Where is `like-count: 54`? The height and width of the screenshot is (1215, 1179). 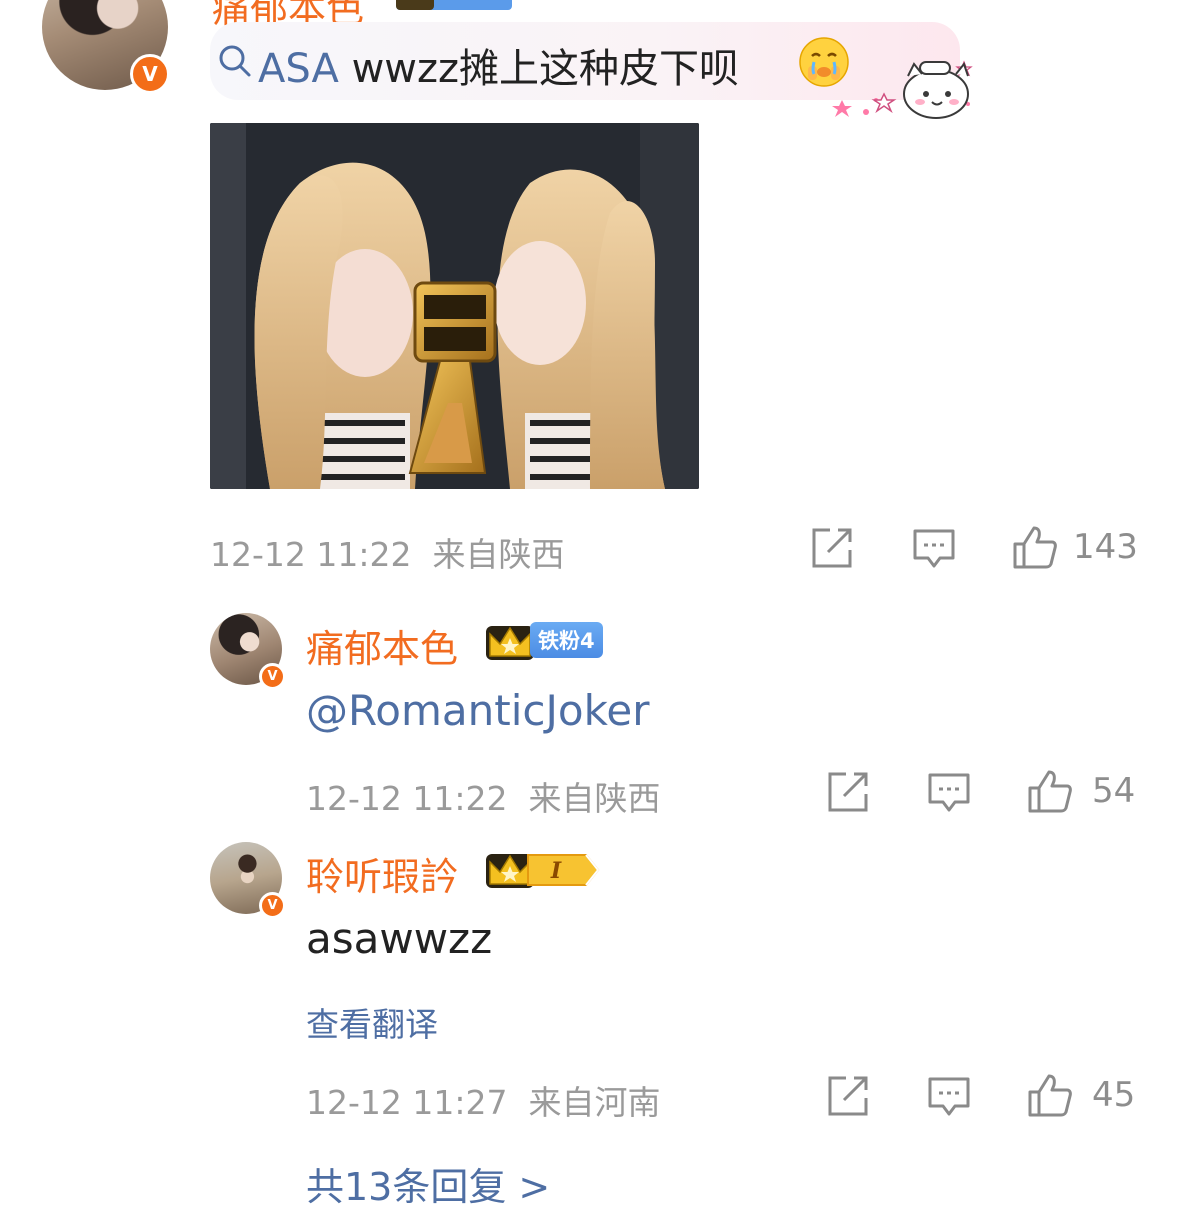
like-count: 54 is located at coordinates (1114, 791).